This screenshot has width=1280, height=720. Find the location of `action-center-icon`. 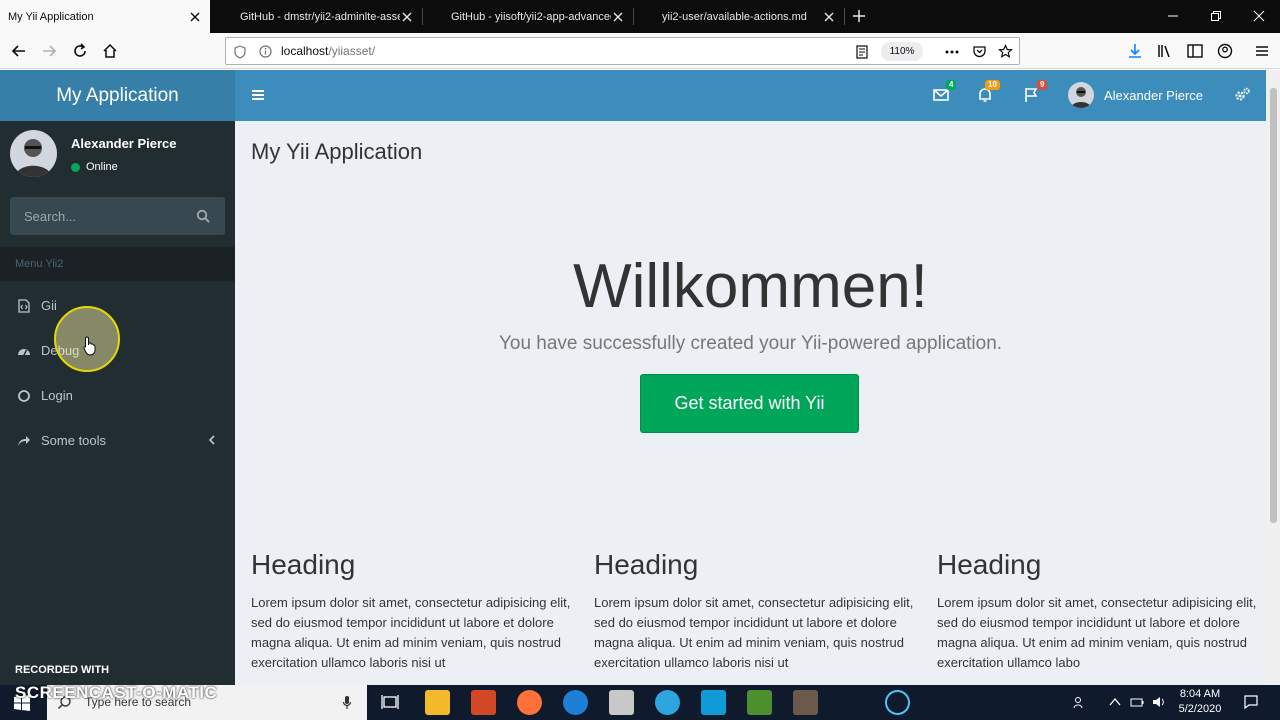

action-center-icon is located at coordinates (1251, 702).